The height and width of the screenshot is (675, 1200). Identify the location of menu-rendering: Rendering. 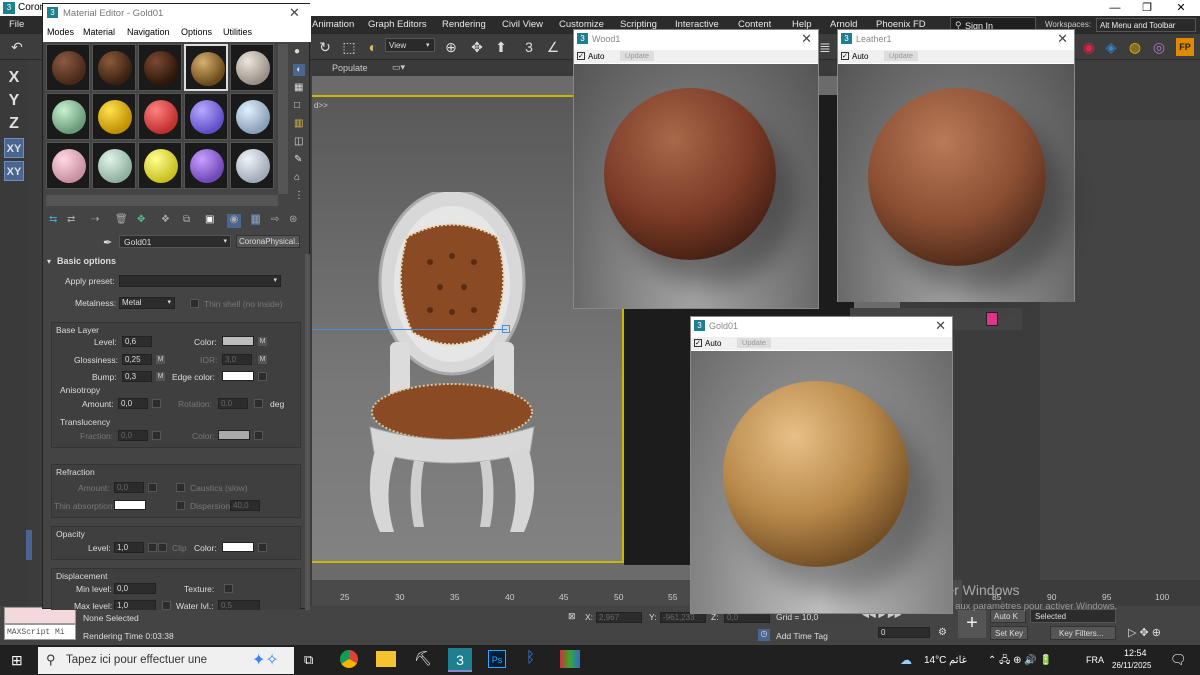
(464, 24).